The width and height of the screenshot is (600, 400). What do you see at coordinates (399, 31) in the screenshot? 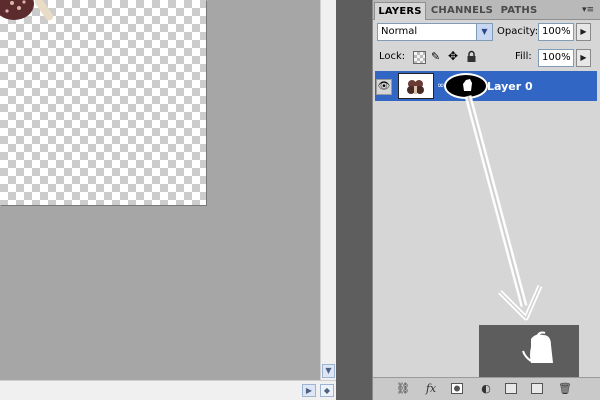
I see `blend-mode-value: Normal` at bounding box center [399, 31].